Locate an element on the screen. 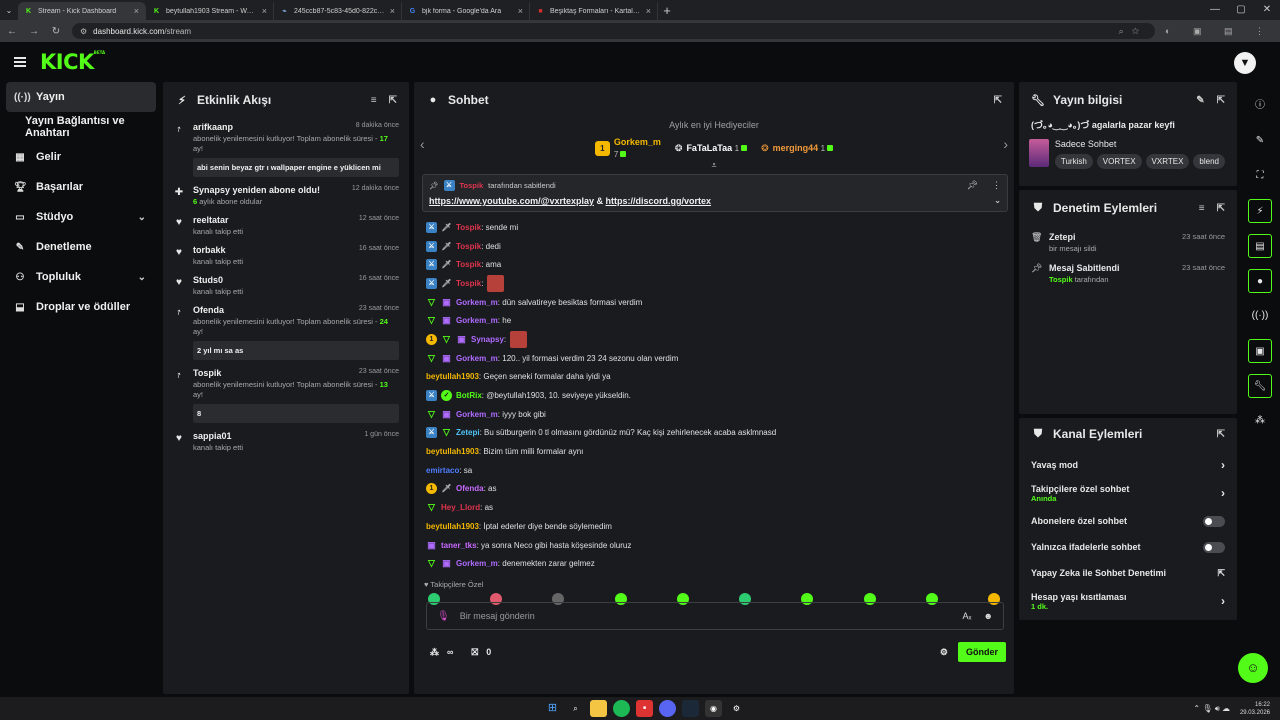  sidebar-item: ⚇ Topluluk ⌄ is located at coordinates (81, 277).